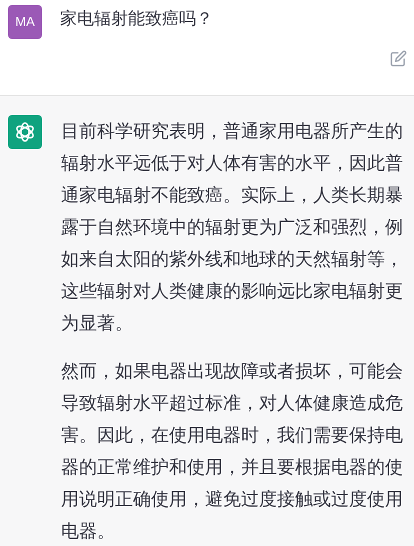  I want to click on assistant-logo-icon, so click(25, 132).